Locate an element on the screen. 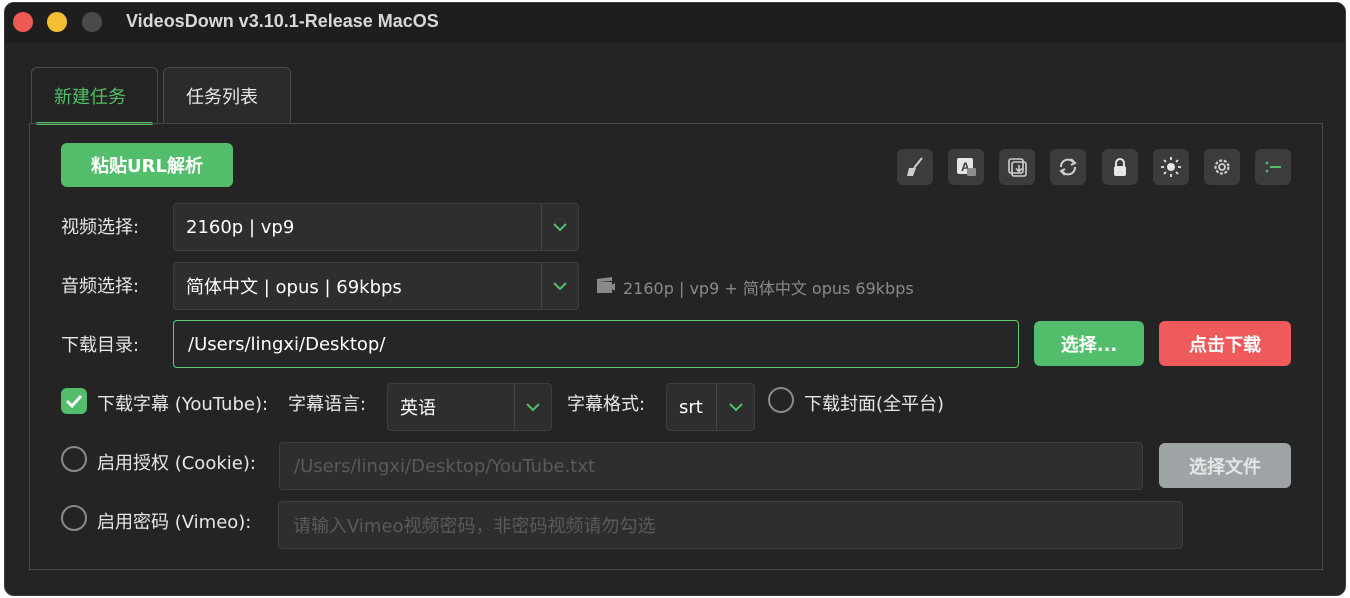  subtitle-checkbox-label: 下载字幕 (YouTube): is located at coordinates (183, 404).